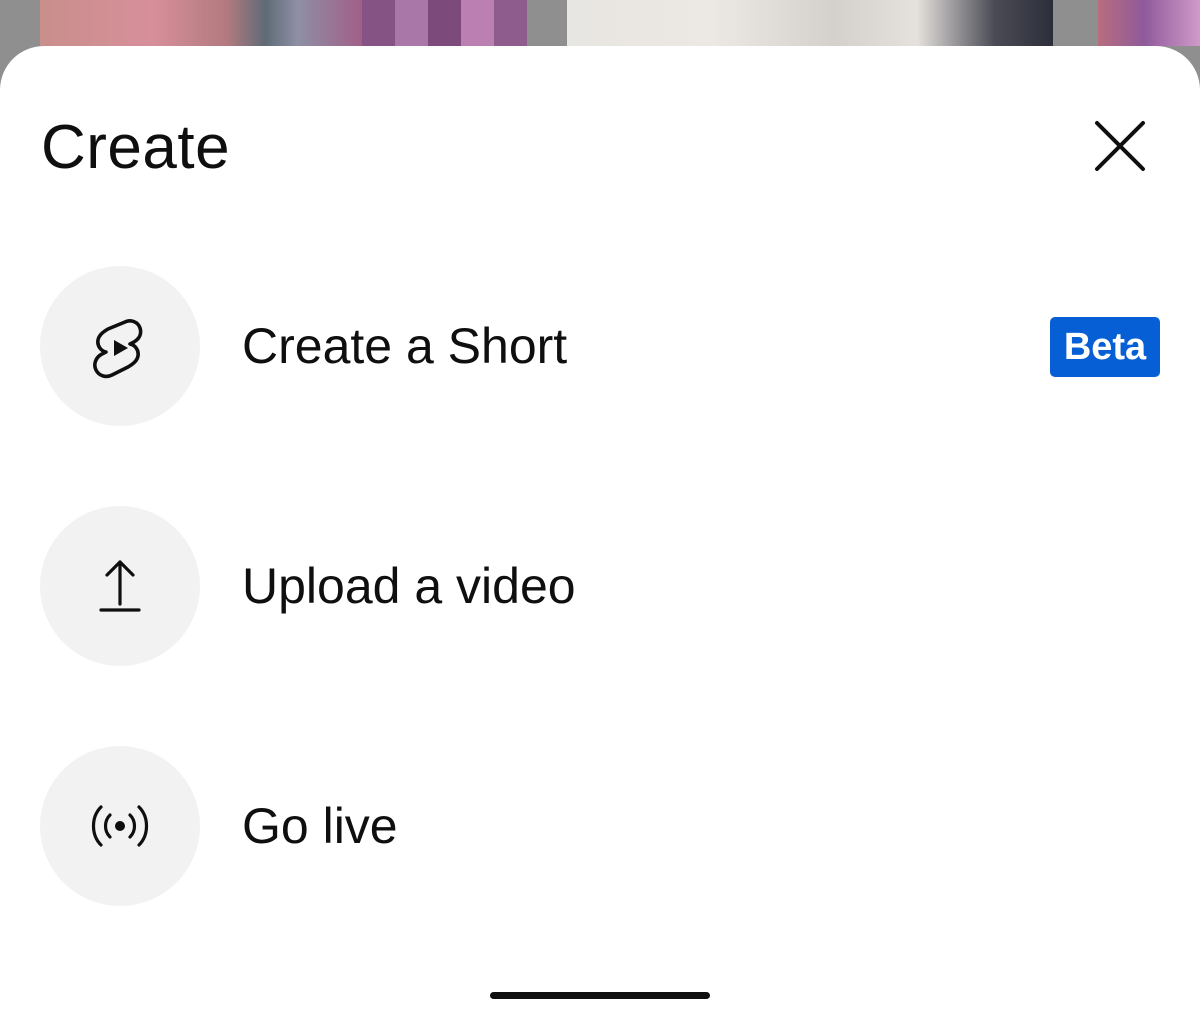 This screenshot has height=1020, width=1200. I want to click on go-live-label: Go live, so click(320, 826).